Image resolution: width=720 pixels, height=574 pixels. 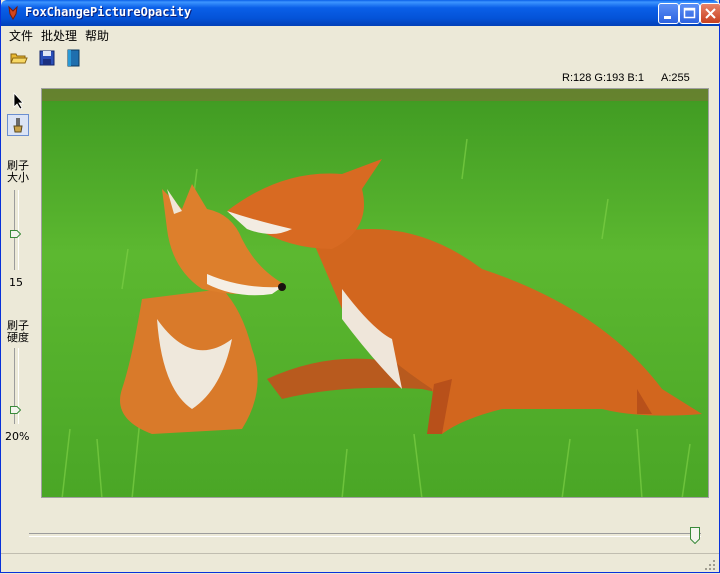 I want to click on book-icon, so click(x=74, y=58).